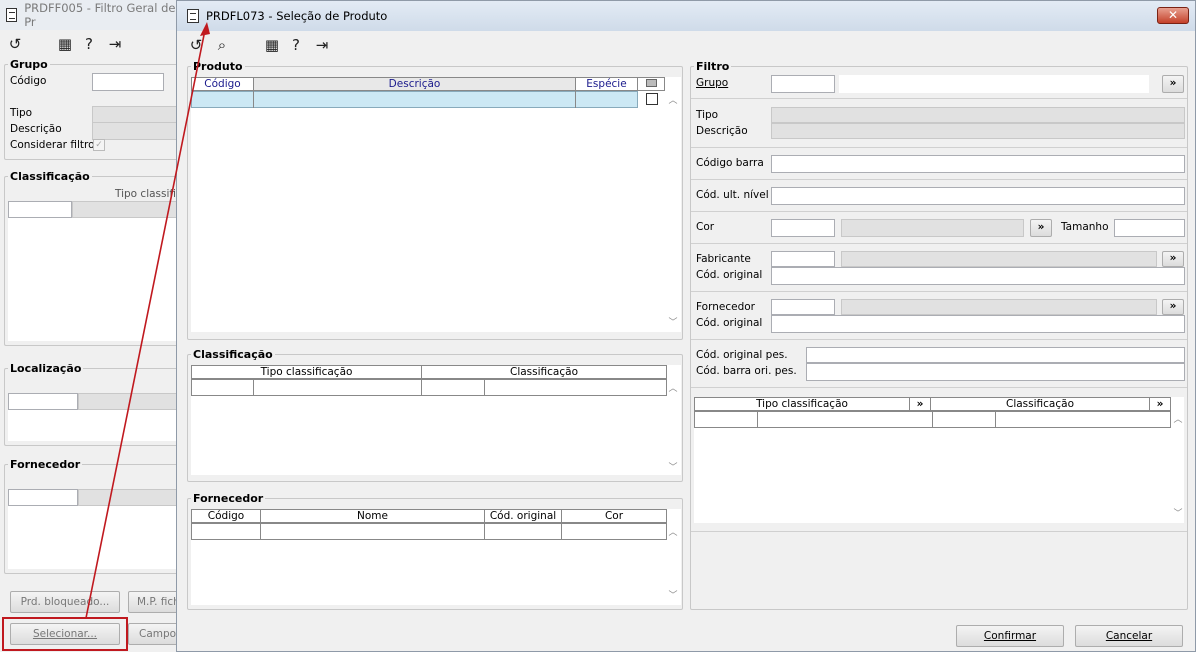  What do you see at coordinates (995, 372) in the screenshot?
I see `cod-barra-ori-pes-input` at bounding box center [995, 372].